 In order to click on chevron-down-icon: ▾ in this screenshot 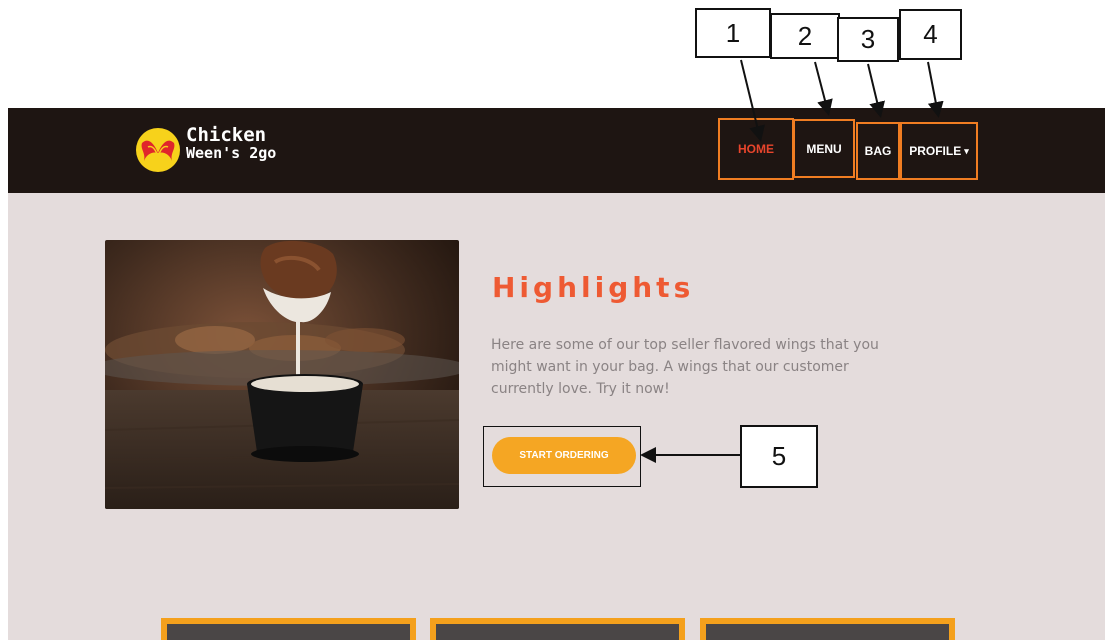, I will do `click(966, 150)`.